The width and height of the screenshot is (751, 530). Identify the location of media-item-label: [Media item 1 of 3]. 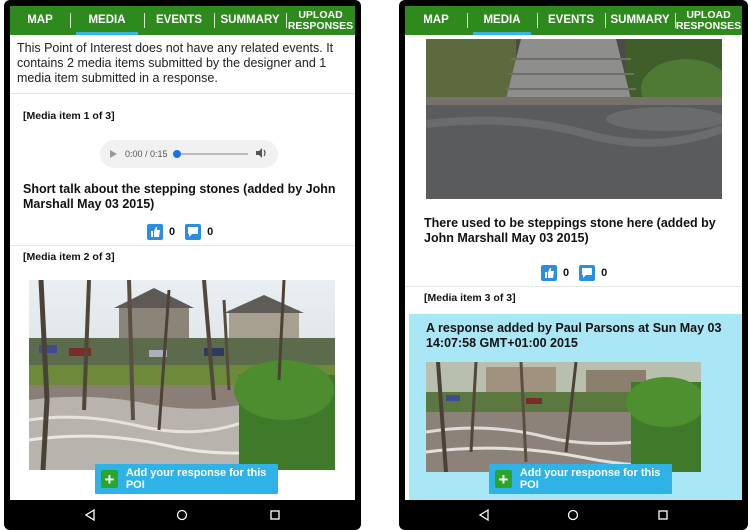
(69, 116).